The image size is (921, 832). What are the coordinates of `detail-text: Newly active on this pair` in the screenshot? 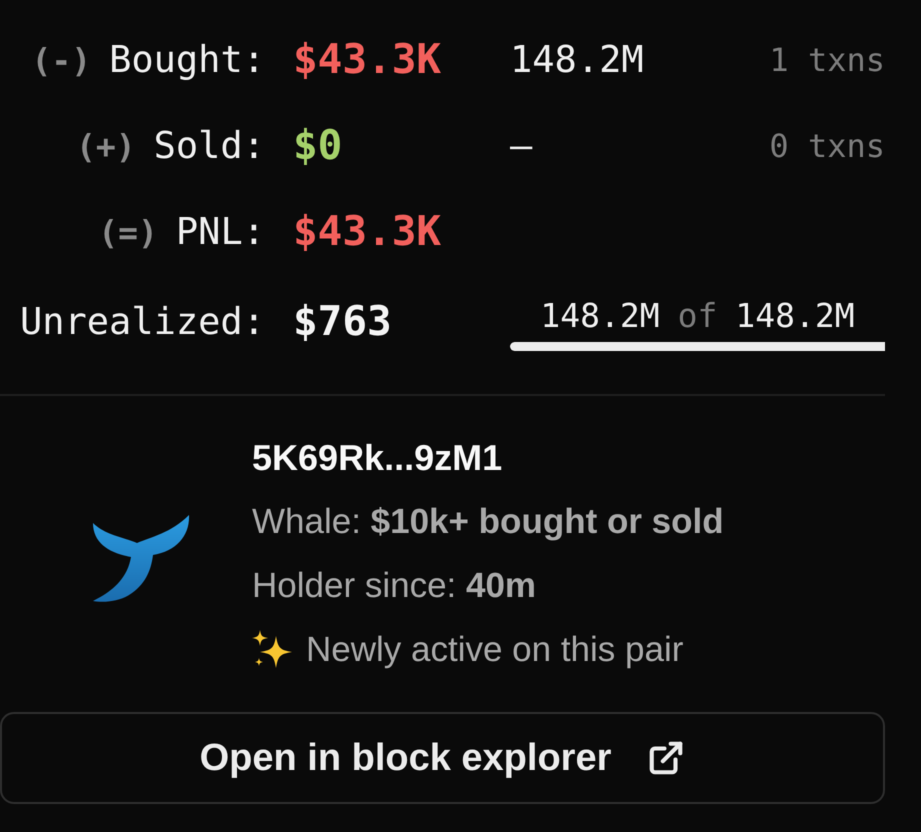 It's located at (495, 649).